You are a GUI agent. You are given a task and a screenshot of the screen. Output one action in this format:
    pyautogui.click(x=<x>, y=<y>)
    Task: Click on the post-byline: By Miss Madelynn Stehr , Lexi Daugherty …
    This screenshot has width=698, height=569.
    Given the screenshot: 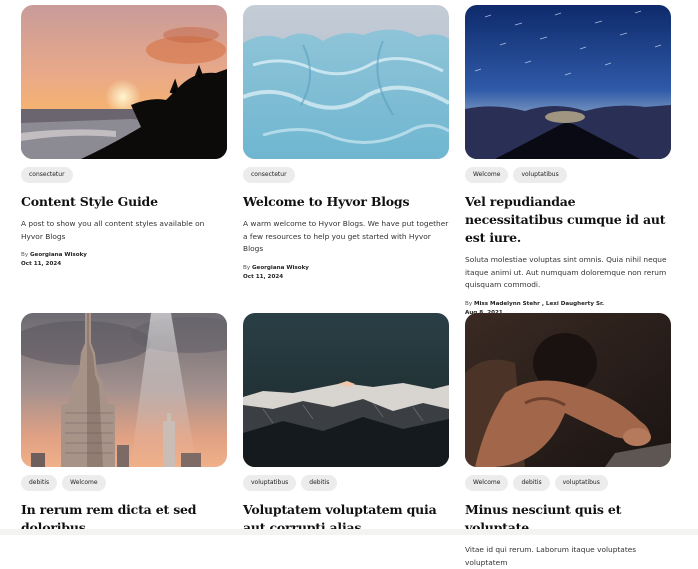 What is the action you would take?
    pyautogui.click(x=568, y=304)
    